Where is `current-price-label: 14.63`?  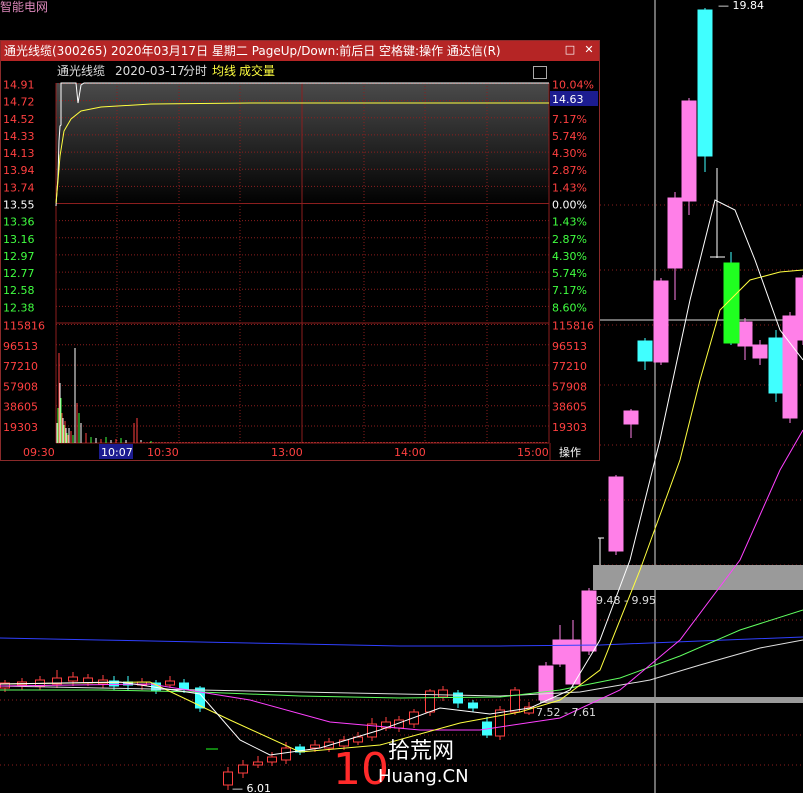 current-price-label: 14.63 is located at coordinates (568, 99).